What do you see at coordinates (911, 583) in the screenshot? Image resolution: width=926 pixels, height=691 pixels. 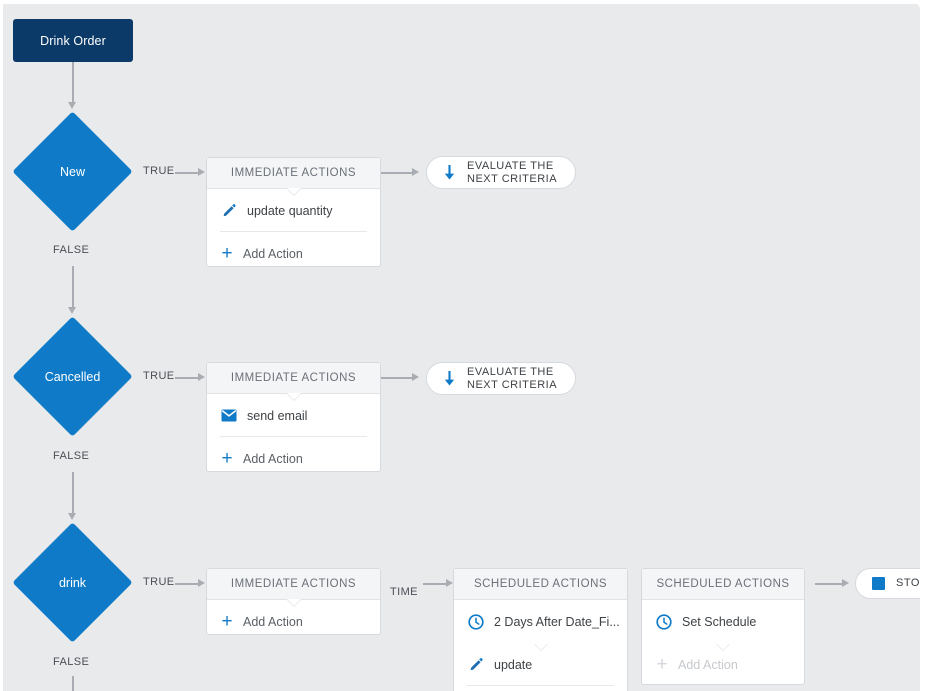 I see `pill-label: STOP` at bounding box center [911, 583].